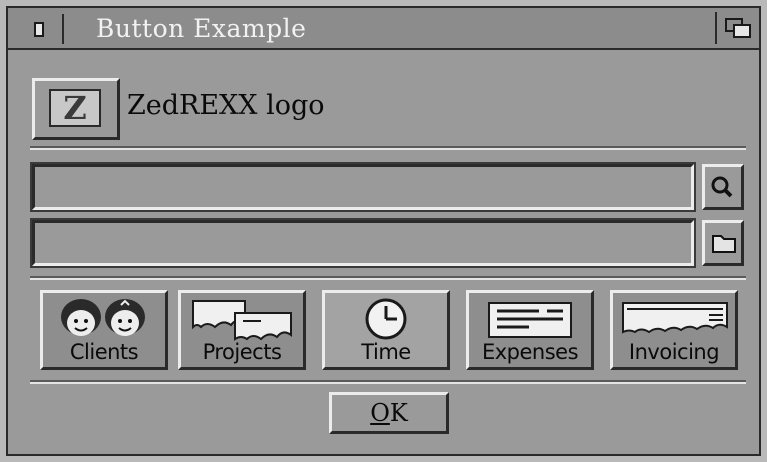  Describe the element at coordinates (530, 352) in the screenshot. I see `expenses-label: Expenses` at that location.